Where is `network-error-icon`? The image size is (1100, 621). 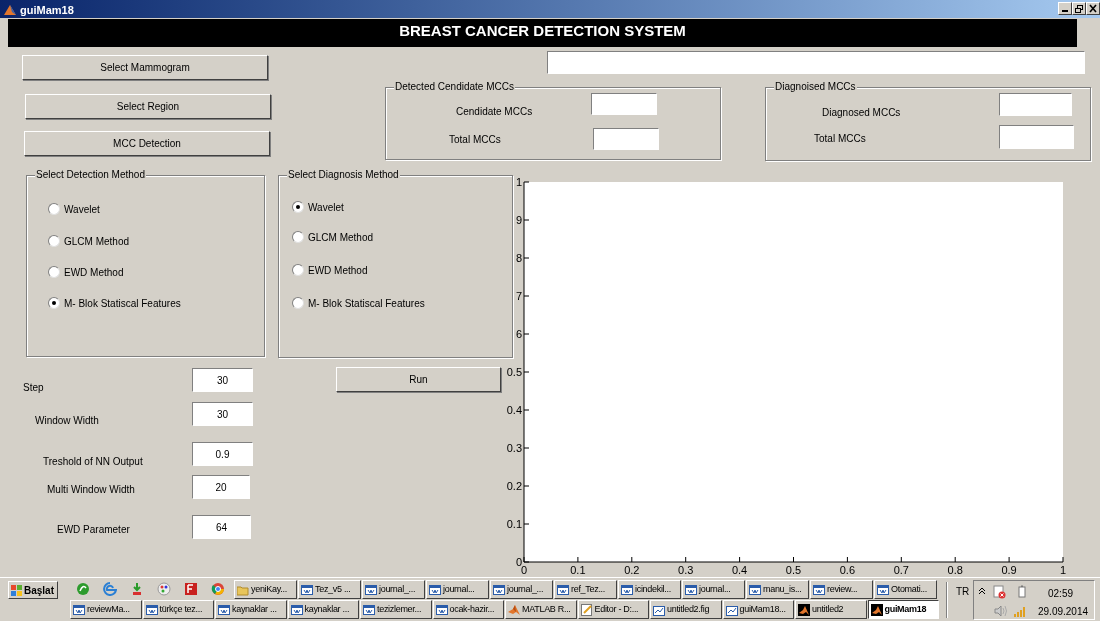
network-error-icon is located at coordinates (999, 592).